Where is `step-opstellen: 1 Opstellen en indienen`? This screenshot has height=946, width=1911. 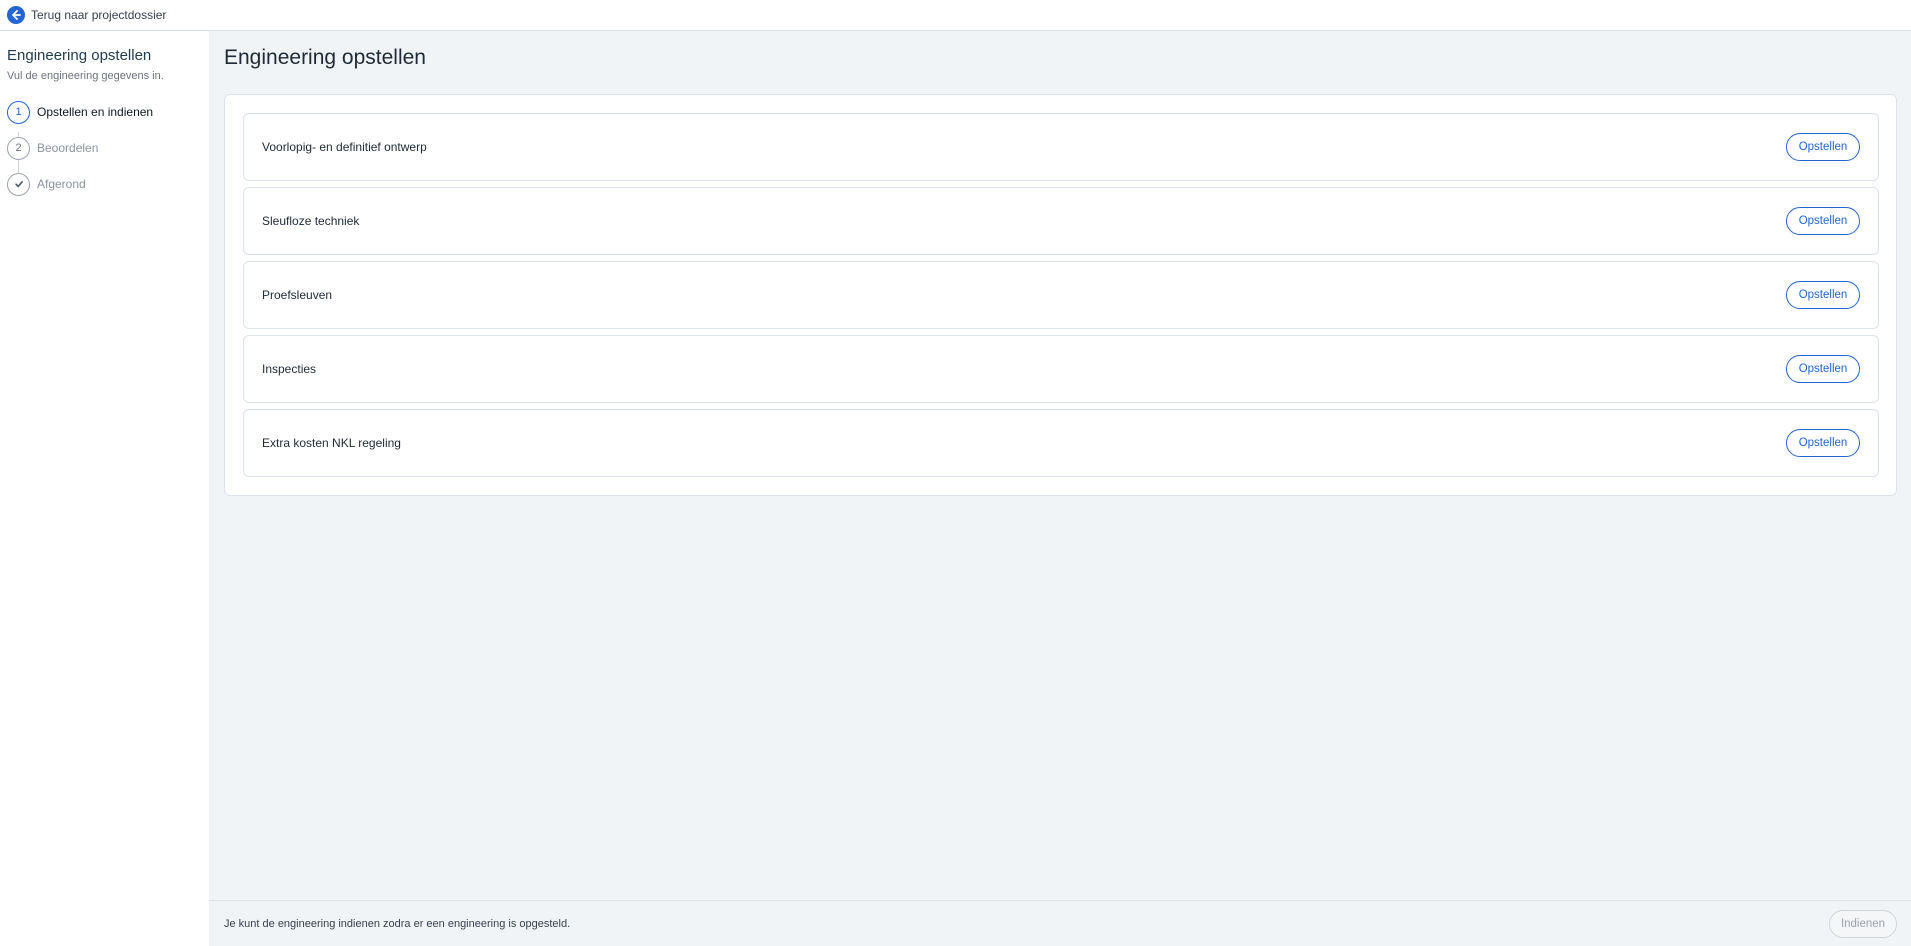 step-opstellen: 1 Opstellen en indienen is located at coordinates (104, 112).